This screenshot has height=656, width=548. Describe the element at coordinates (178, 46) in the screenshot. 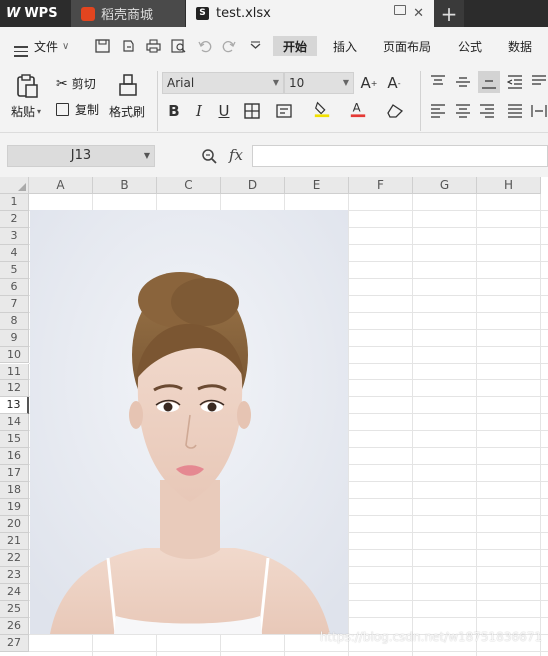

I see `print-preview-icon` at that location.